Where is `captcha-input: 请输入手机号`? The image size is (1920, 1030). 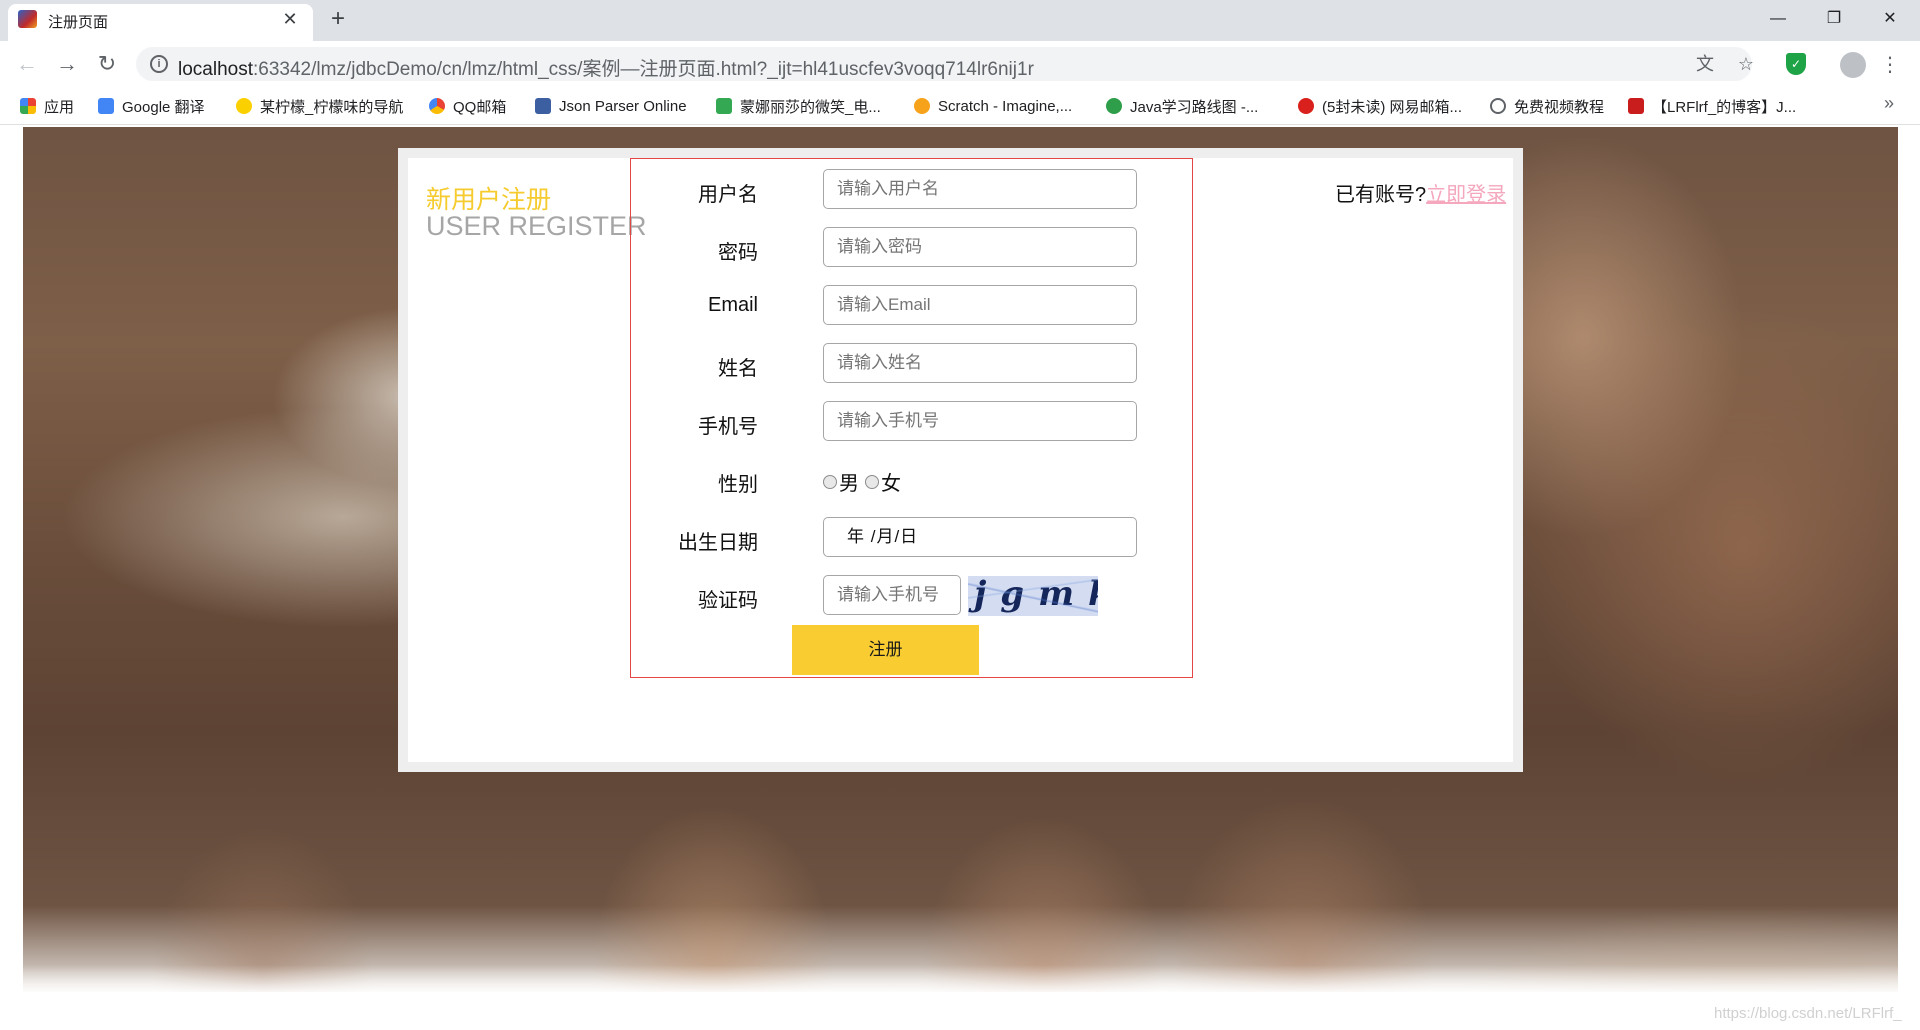 captcha-input: 请输入手机号 is located at coordinates (892, 595).